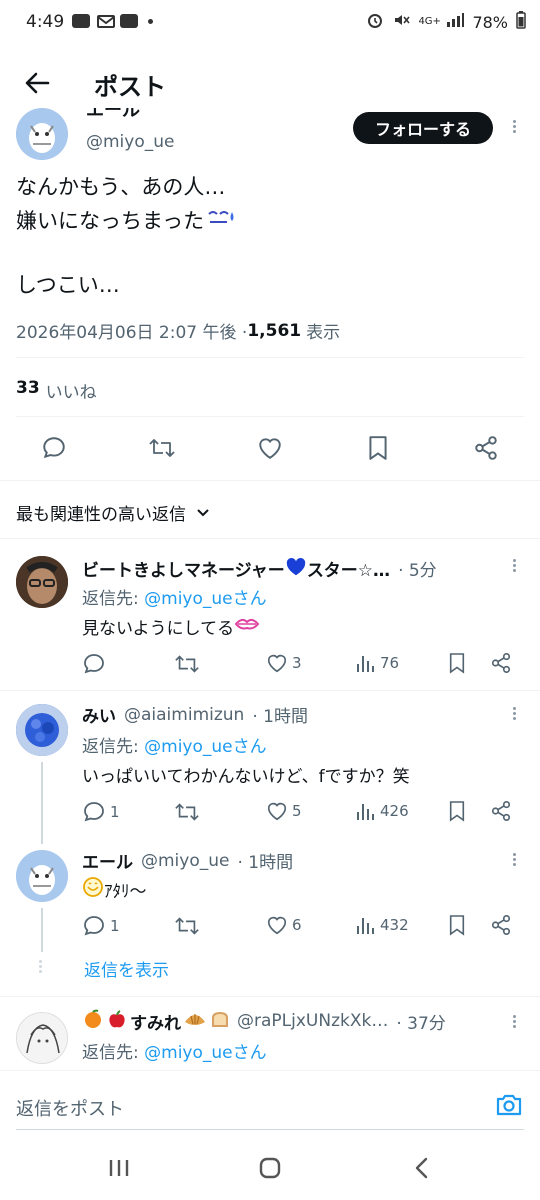 The image size is (540, 1200). What do you see at coordinates (265, 863) in the screenshot?
I see `reply-time: · 1時間` at bounding box center [265, 863].